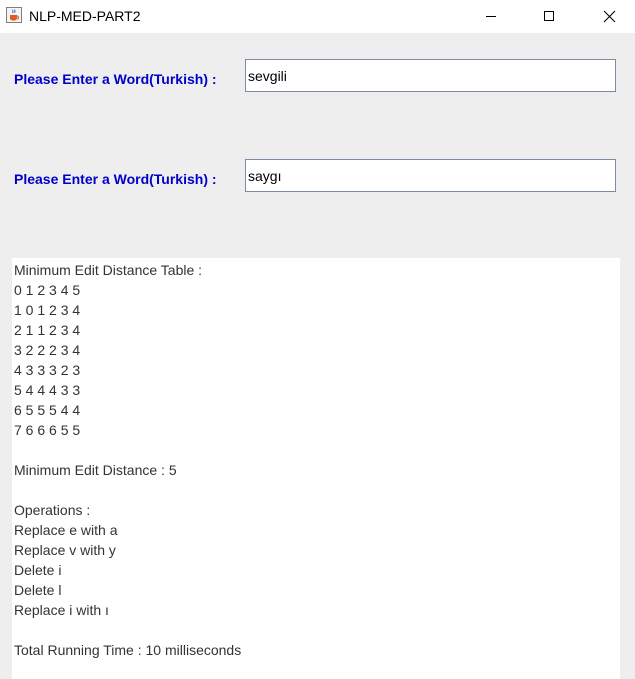 The image size is (635, 679). Describe the element at coordinates (115, 179) in the screenshot. I see `word2-label: Please Enter a Word(Turkish) :` at that location.